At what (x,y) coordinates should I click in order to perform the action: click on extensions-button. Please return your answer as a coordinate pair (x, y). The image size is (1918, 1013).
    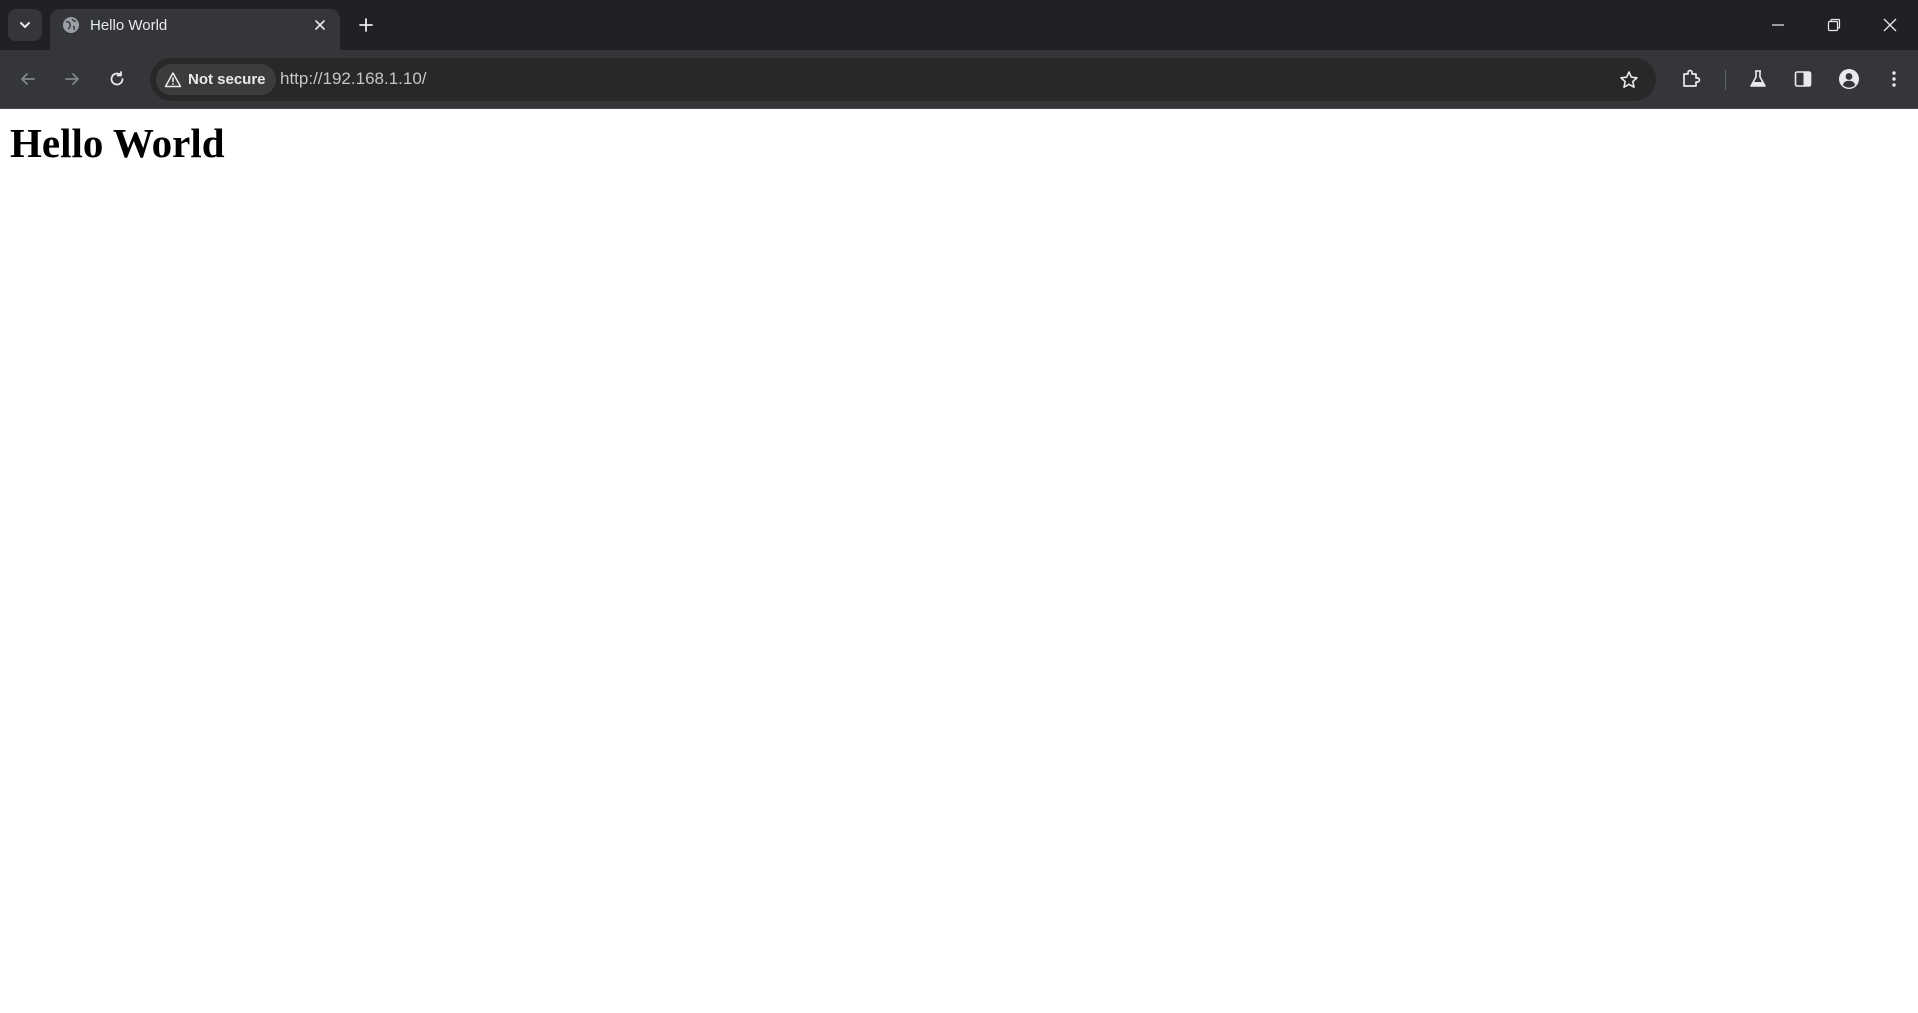
    Looking at the image, I should click on (1691, 79).